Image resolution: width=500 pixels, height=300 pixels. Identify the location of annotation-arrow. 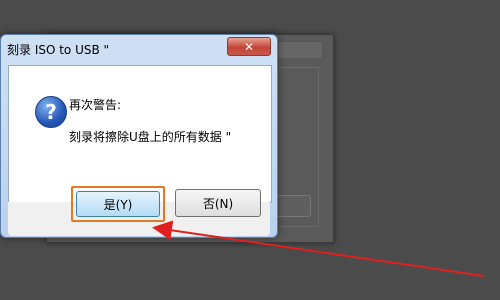
(318, 248).